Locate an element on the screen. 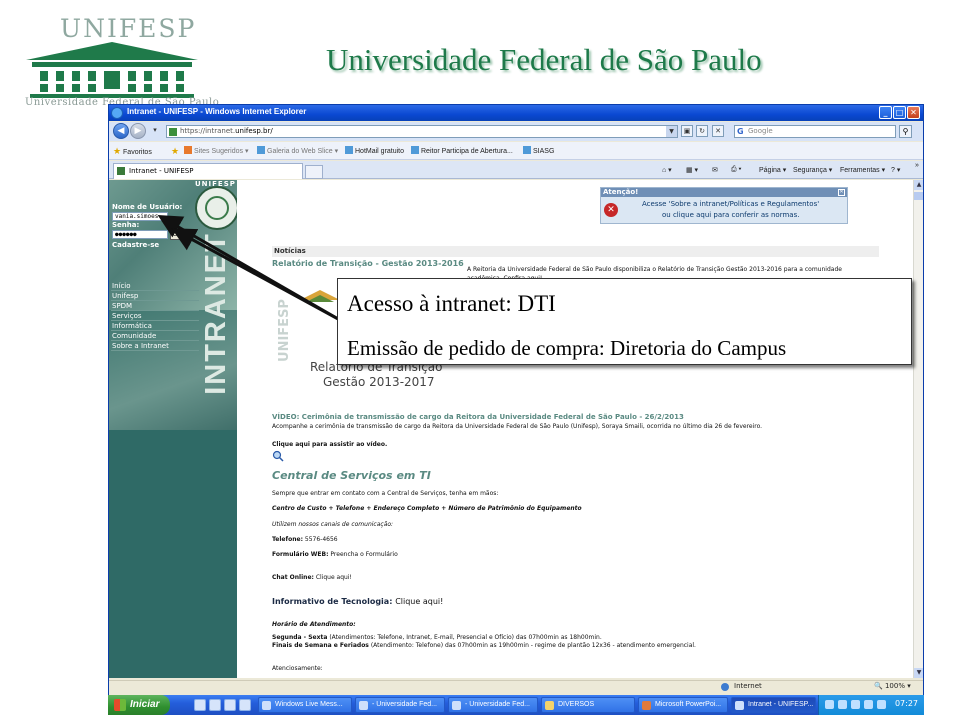 This screenshot has height=715, width=960. zoom-level: 🔍 100% ▾ is located at coordinates (892, 686).